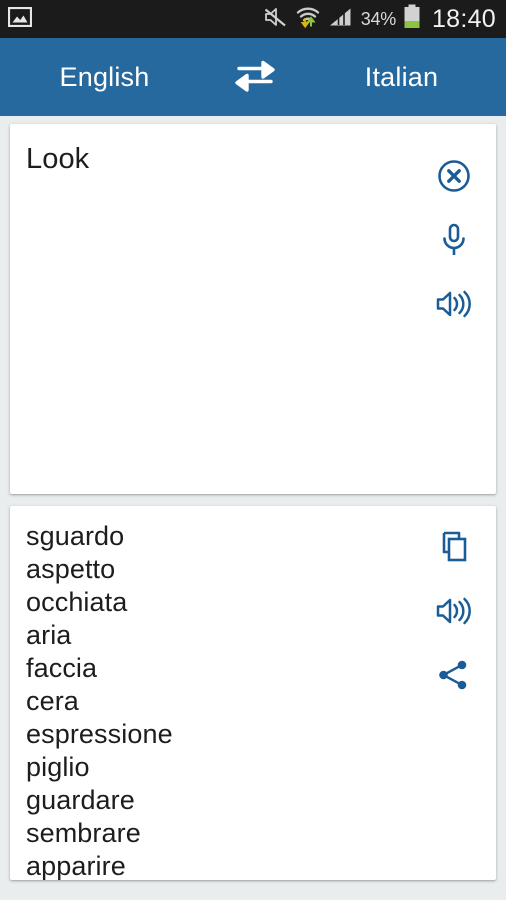 This screenshot has height=900, width=506. I want to click on image-icon, so click(20, 19).